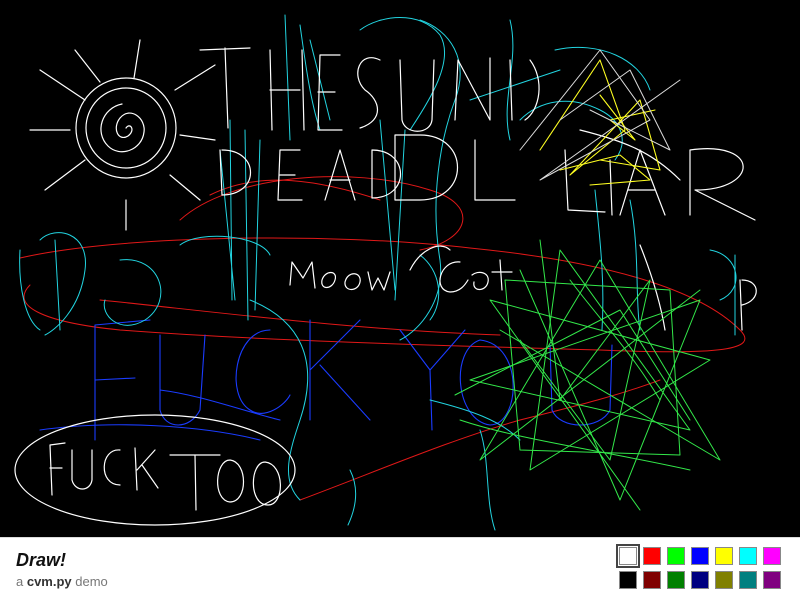  Describe the element at coordinates (628, 556) in the screenshot. I see `swatch-white` at that location.